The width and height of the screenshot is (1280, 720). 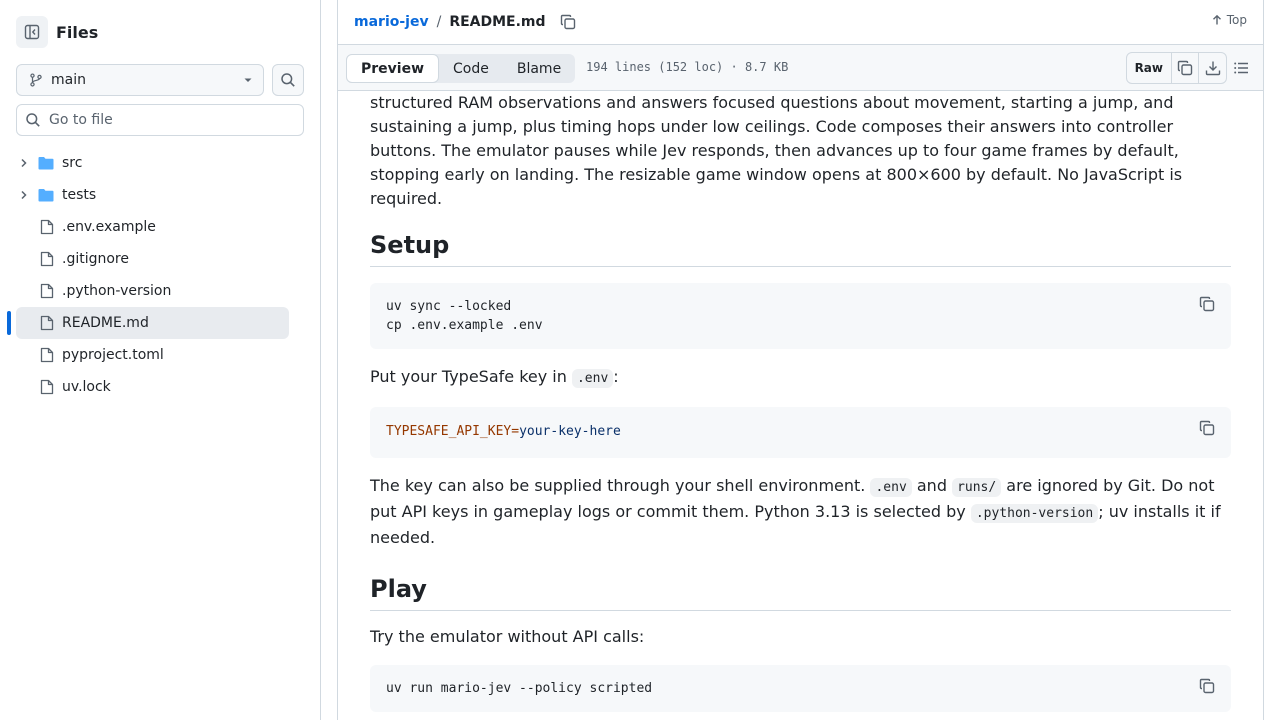 I want to click on inline-code: .python-version, so click(x=1034, y=513).